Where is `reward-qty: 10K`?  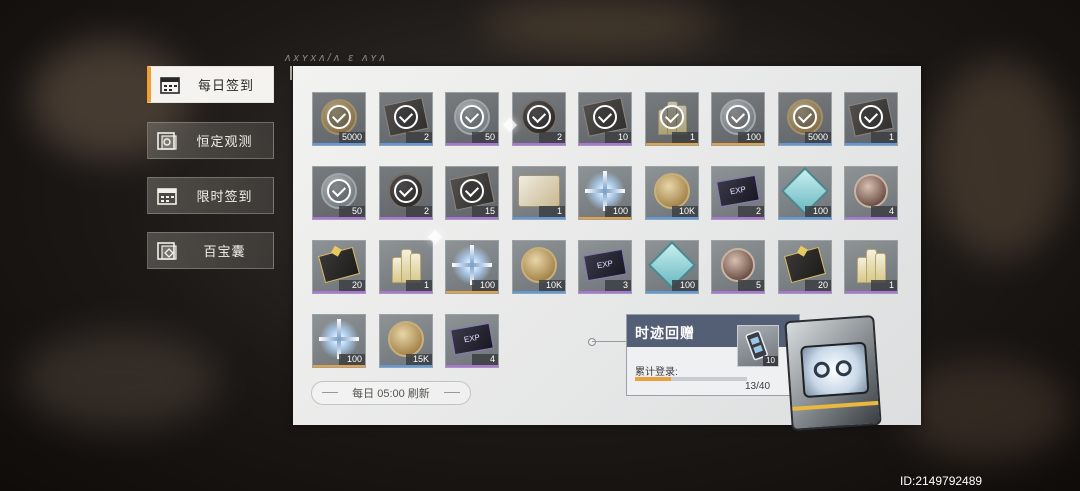
reward-qty: 10K is located at coordinates (685, 211).